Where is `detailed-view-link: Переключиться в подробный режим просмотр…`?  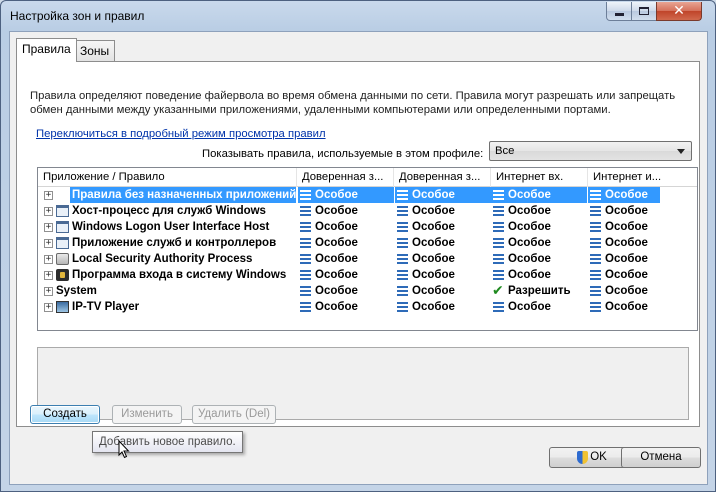
detailed-view-link: Переключиться в подробный режим просмотр… is located at coordinates (181, 134).